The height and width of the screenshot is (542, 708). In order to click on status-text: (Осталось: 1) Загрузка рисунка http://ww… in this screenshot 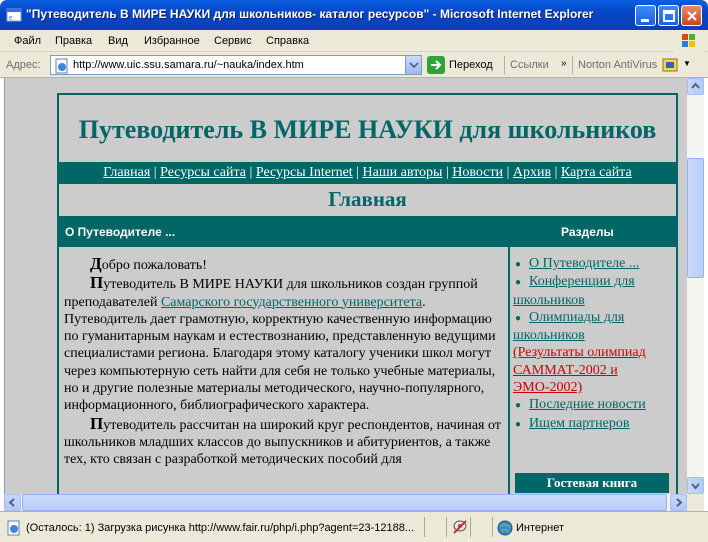, I will do `click(220, 528)`.